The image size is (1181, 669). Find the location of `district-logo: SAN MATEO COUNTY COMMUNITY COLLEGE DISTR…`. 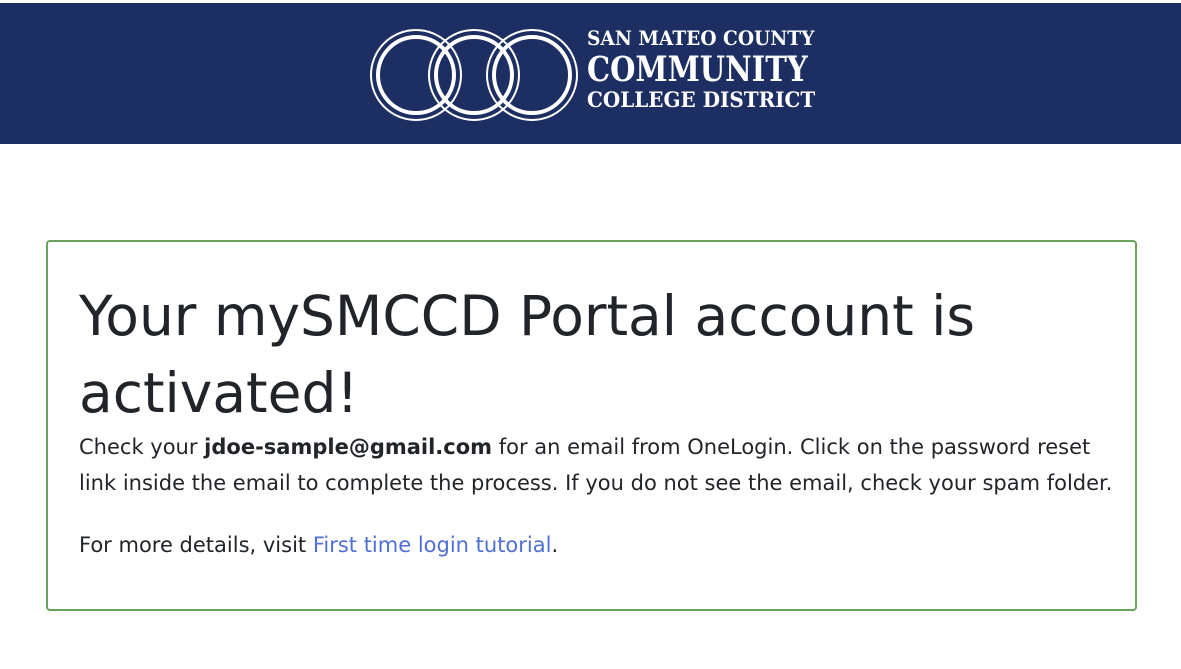

district-logo: SAN MATEO COUNTY COMMUNITY COLLEGE DISTR… is located at coordinates (598, 77).